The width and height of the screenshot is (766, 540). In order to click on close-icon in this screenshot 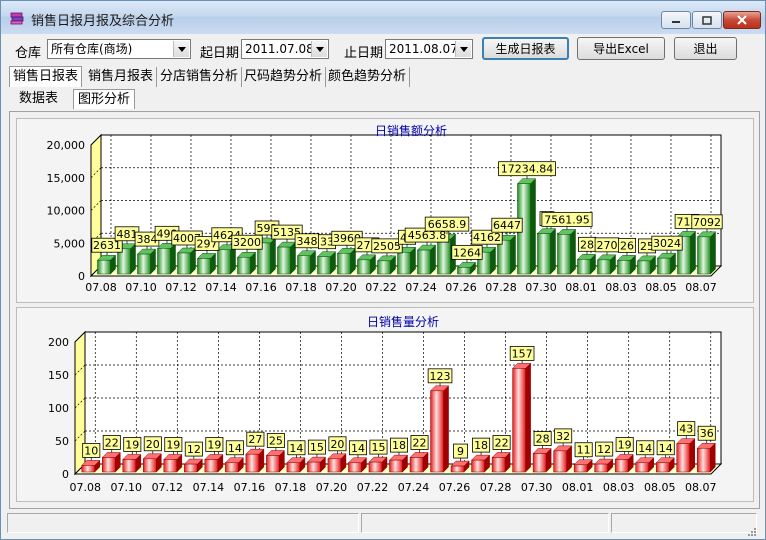, I will do `click(742, 20)`.